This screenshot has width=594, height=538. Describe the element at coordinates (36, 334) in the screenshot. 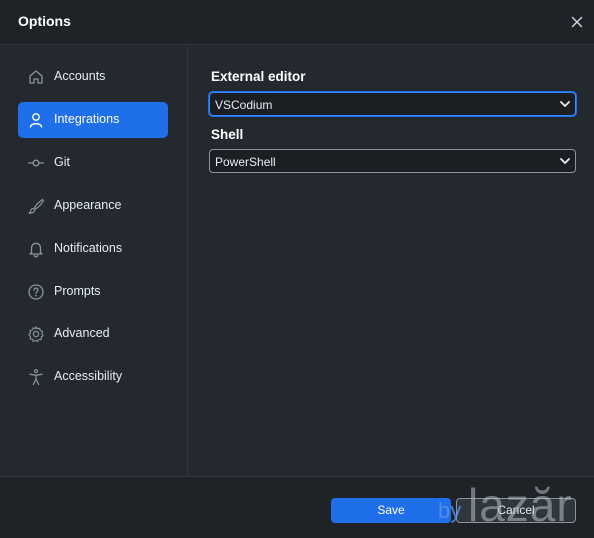

I see `gear-icon` at that location.